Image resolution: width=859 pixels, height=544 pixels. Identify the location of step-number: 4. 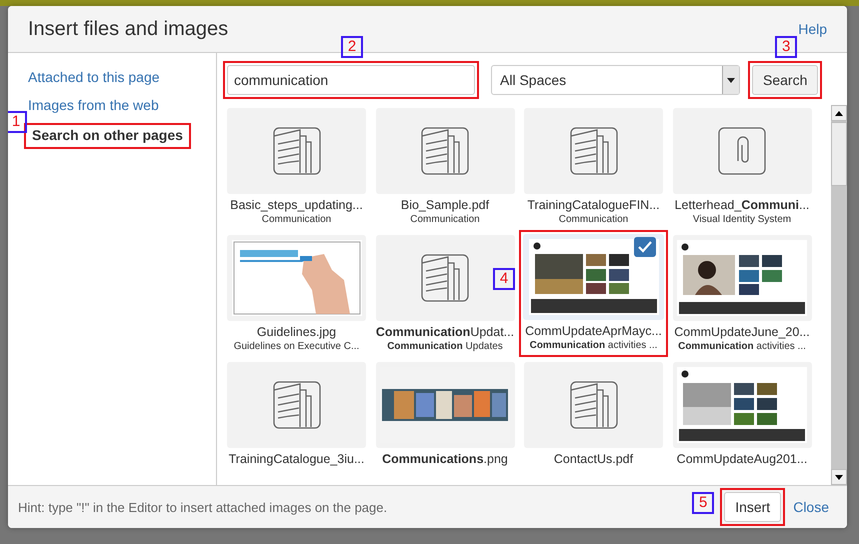
(504, 279).